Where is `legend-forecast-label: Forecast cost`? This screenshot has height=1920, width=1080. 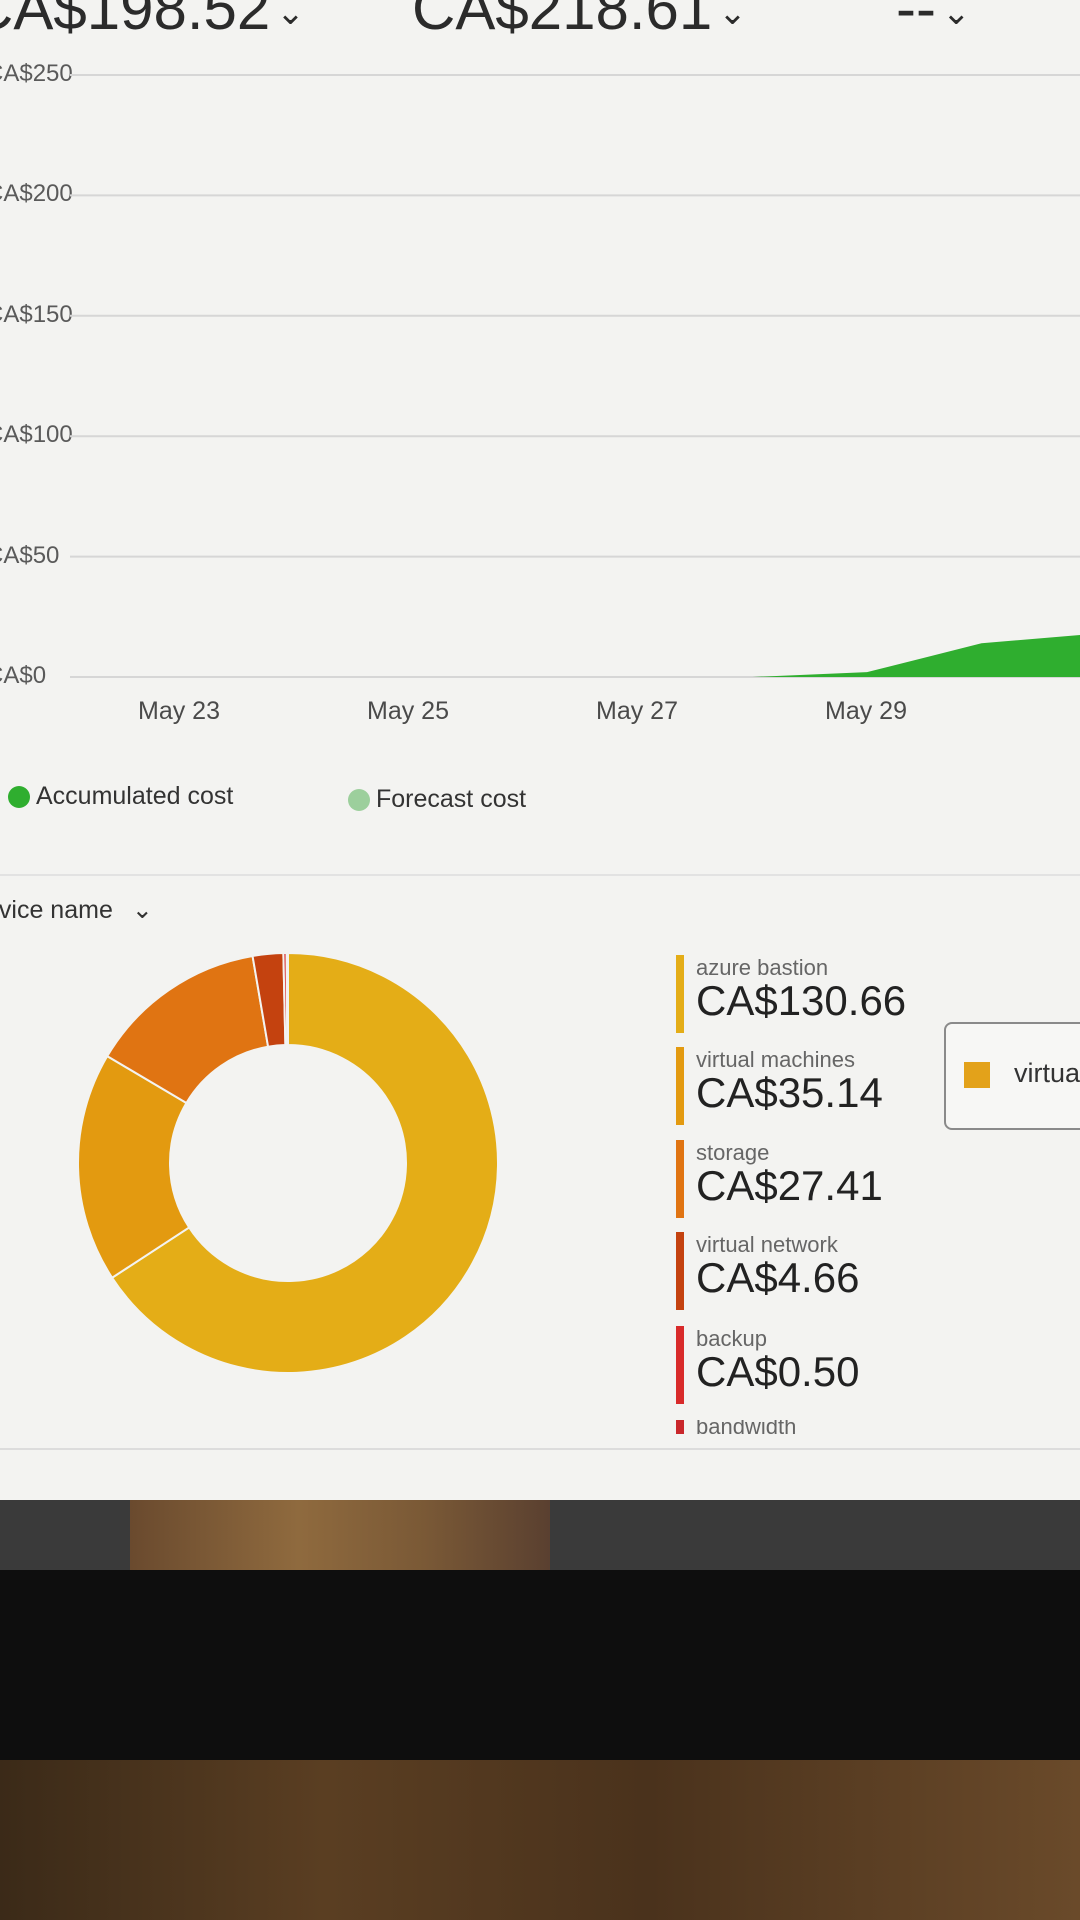
legend-forecast-label: Forecast cost is located at coordinates (451, 799).